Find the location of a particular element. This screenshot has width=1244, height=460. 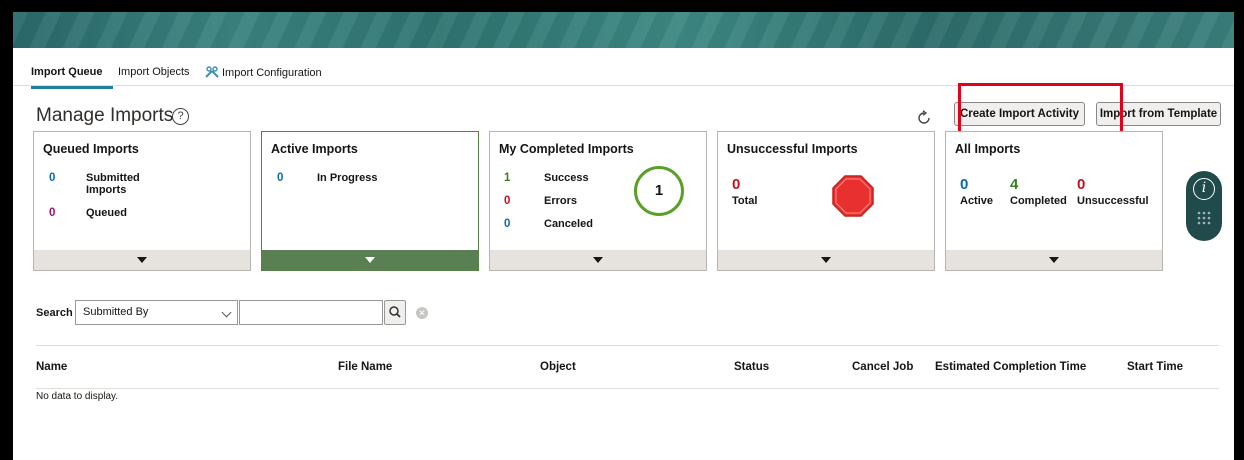

tab-import-objects: Import Objects is located at coordinates (154, 72).